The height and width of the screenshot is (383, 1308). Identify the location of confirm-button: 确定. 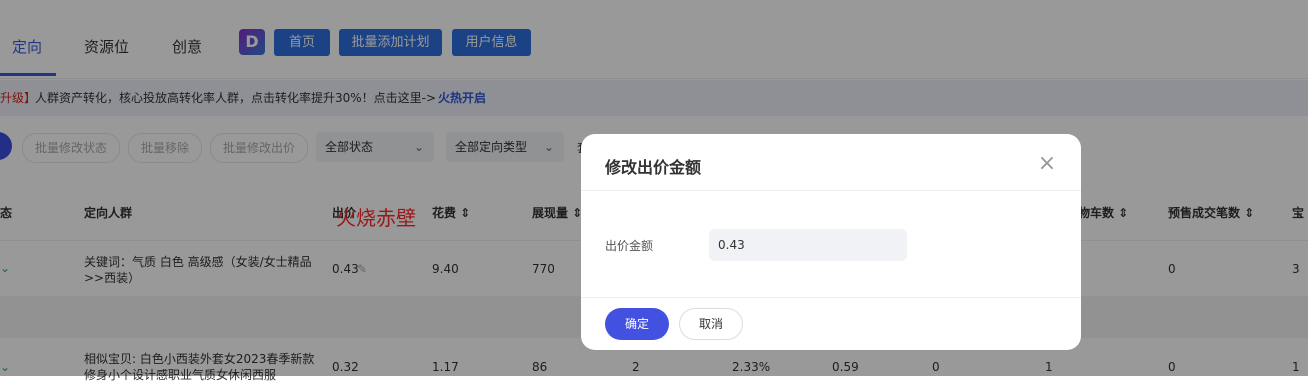
(637, 324).